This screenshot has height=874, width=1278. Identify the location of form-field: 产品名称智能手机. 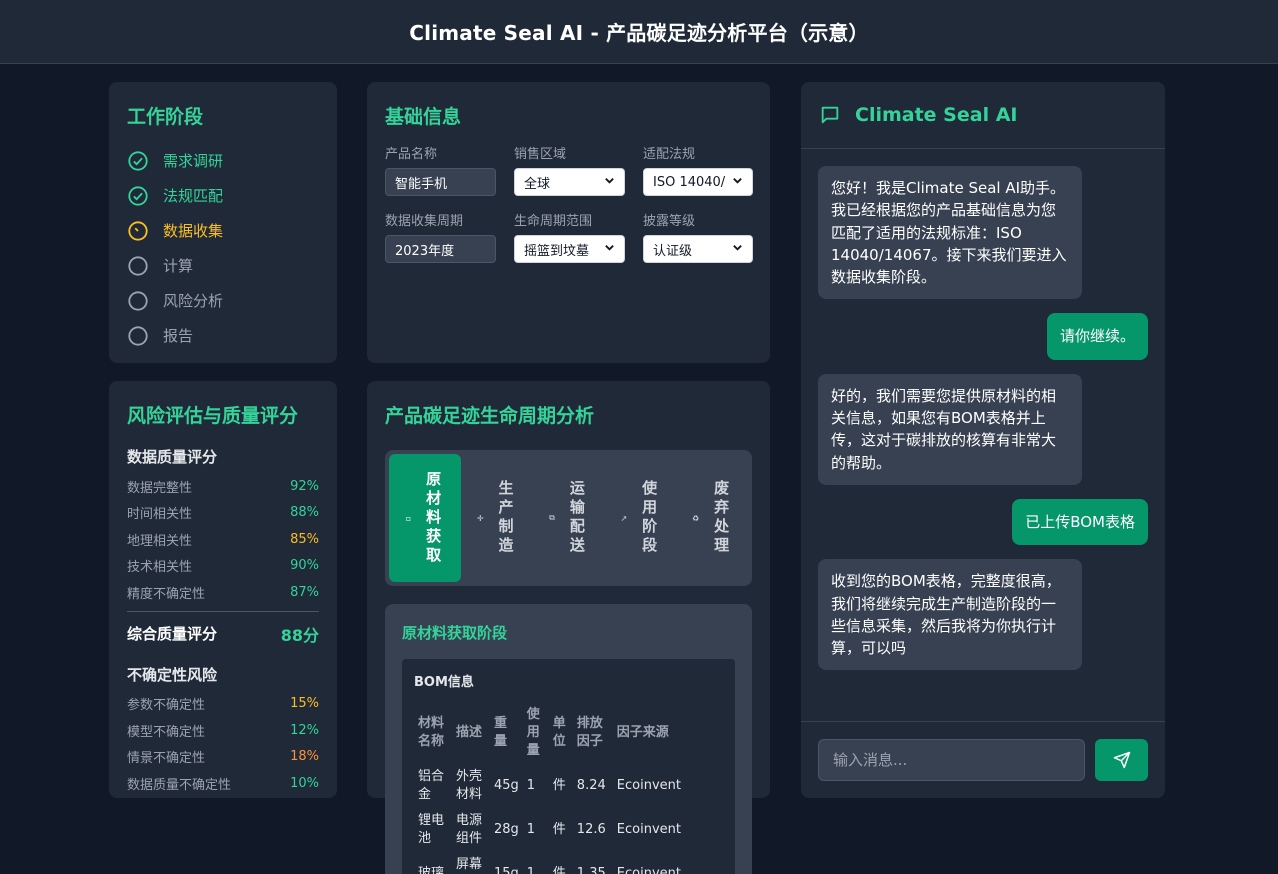
(440, 169).